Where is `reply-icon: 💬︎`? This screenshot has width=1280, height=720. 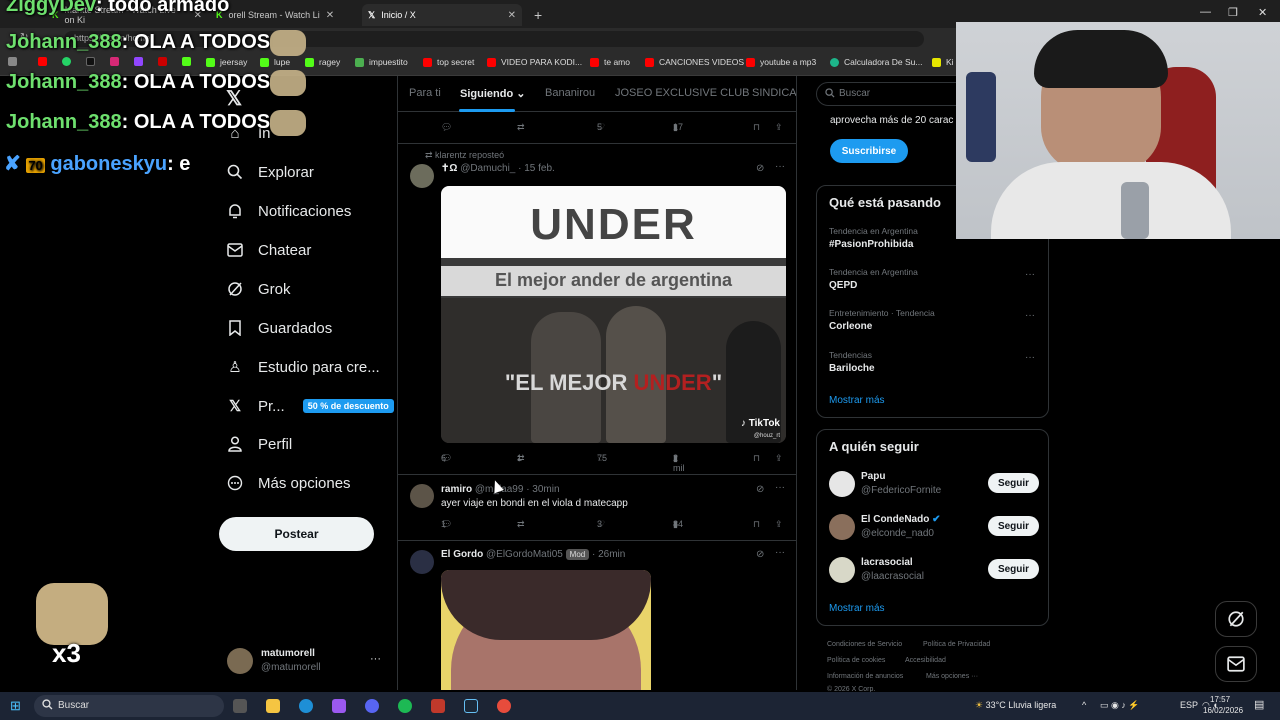 reply-icon: 💬︎ is located at coordinates (446, 127).